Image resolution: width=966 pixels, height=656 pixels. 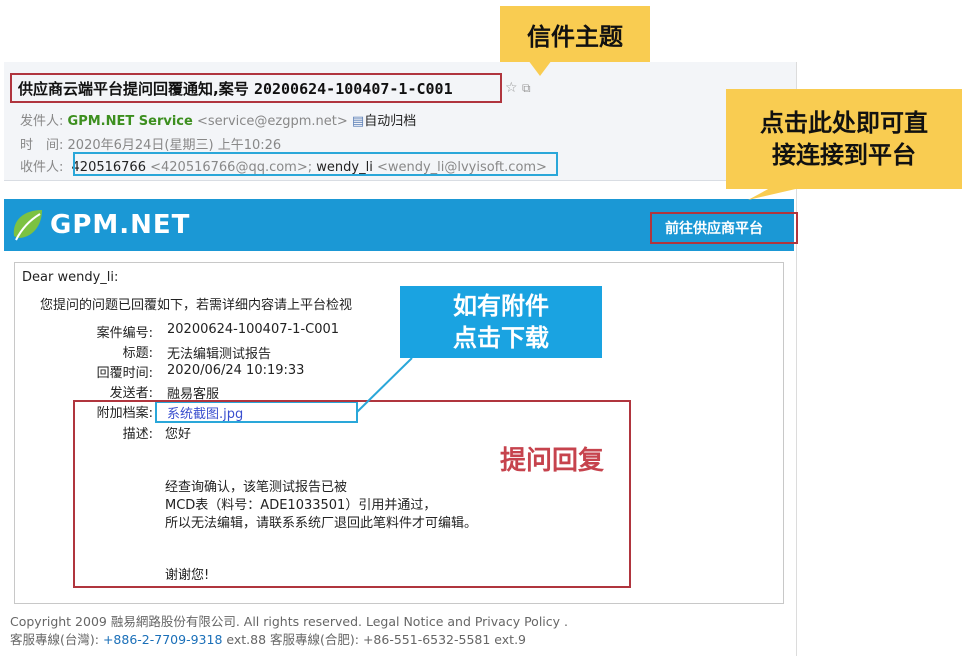 I want to click on attachment-callout-line-2: 点击下载, so click(x=501, y=338).